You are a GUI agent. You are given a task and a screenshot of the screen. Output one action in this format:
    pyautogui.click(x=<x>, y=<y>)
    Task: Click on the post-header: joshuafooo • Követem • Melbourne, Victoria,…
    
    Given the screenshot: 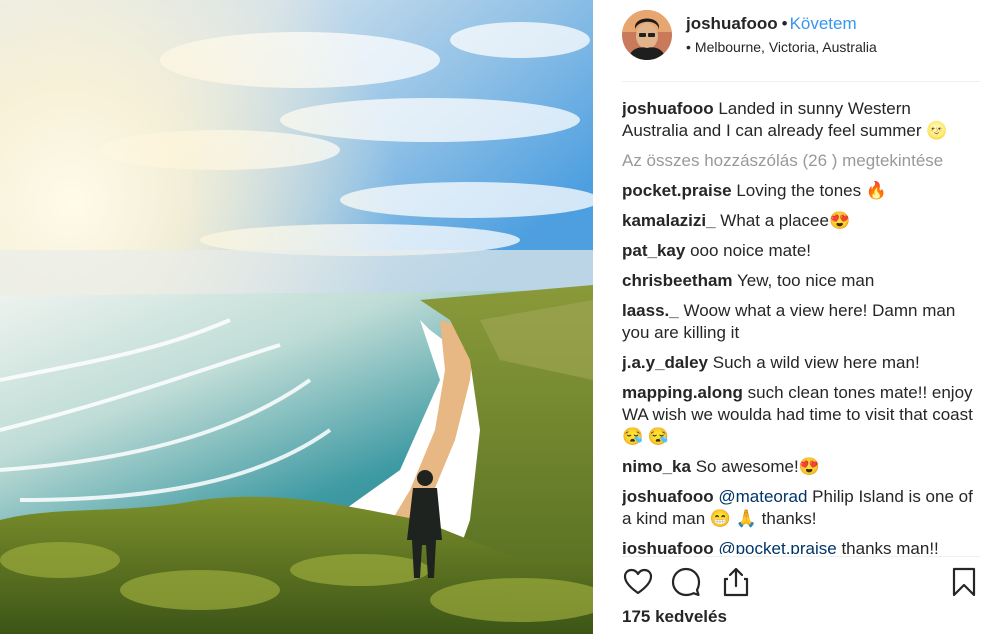 What is the action you would take?
    pyautogui.click(x=801, y=46)
    